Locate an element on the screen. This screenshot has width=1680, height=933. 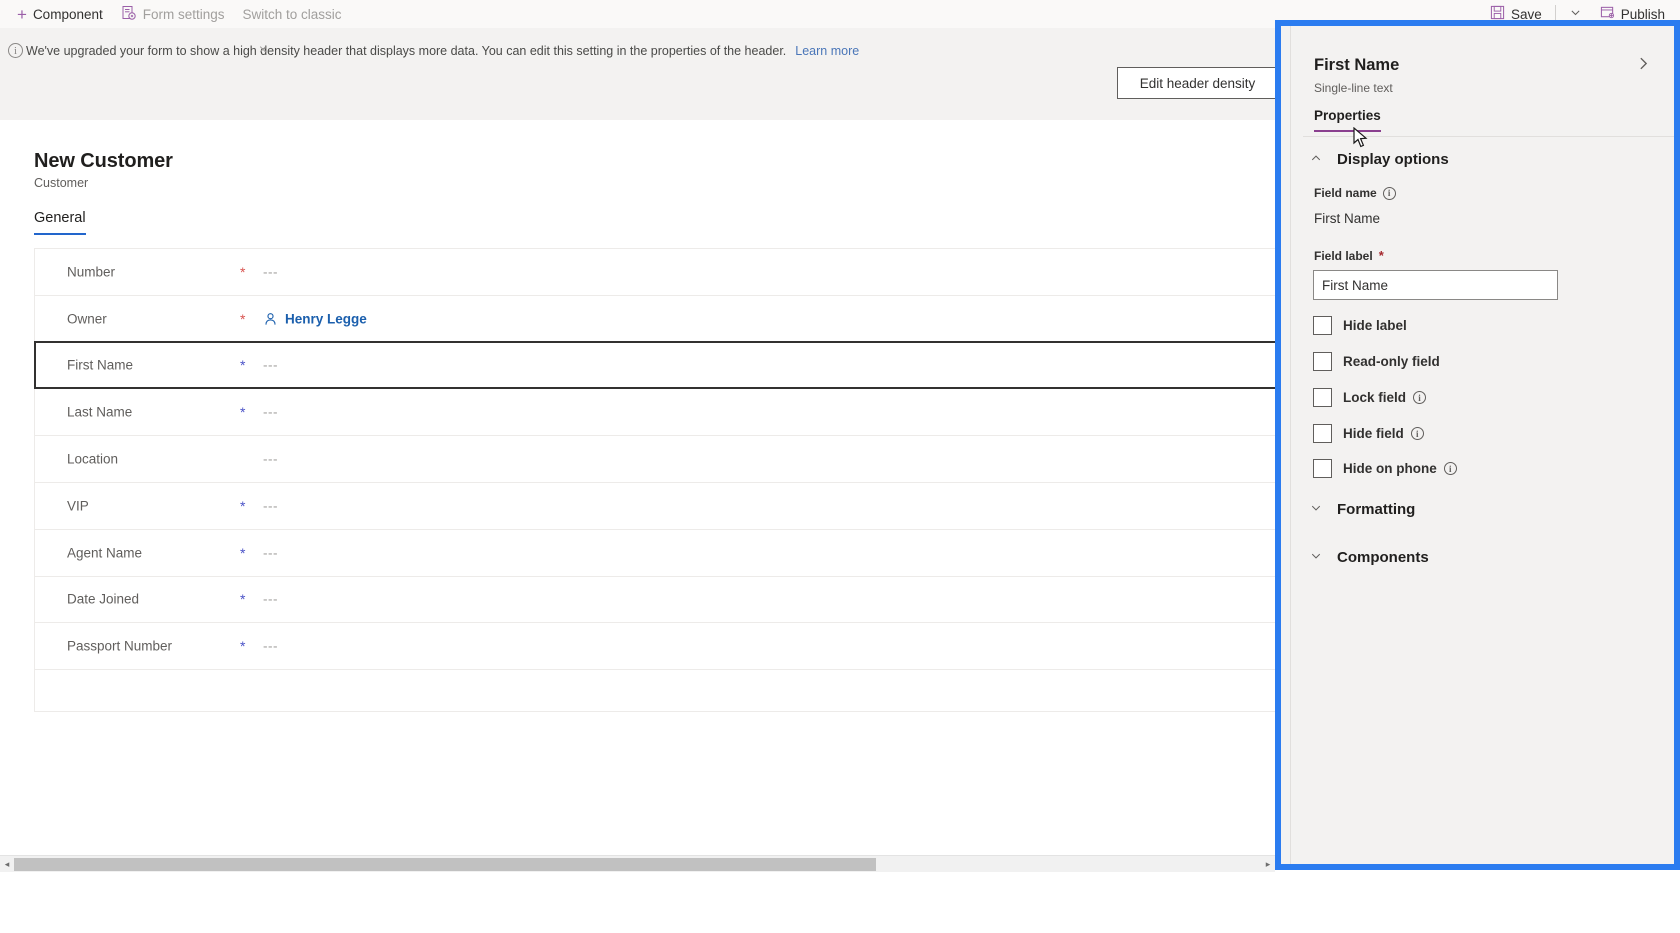
section-header-components: Components is located at coordinates (1369, 557).